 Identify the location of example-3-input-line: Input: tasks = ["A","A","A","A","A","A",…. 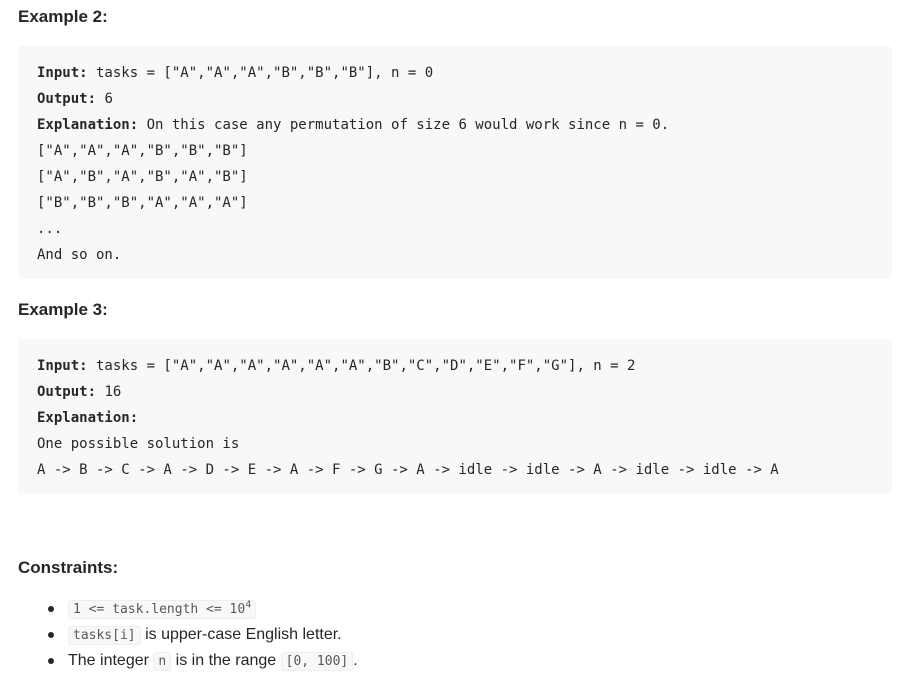
(464, 366).